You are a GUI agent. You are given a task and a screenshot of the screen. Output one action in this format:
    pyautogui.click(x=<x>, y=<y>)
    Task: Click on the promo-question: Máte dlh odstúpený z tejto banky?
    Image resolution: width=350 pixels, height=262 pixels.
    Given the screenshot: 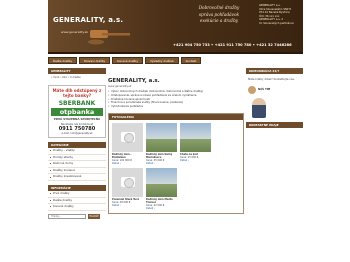 What is the action you would take?
    pyautogui.click(x=77, y=93)
    